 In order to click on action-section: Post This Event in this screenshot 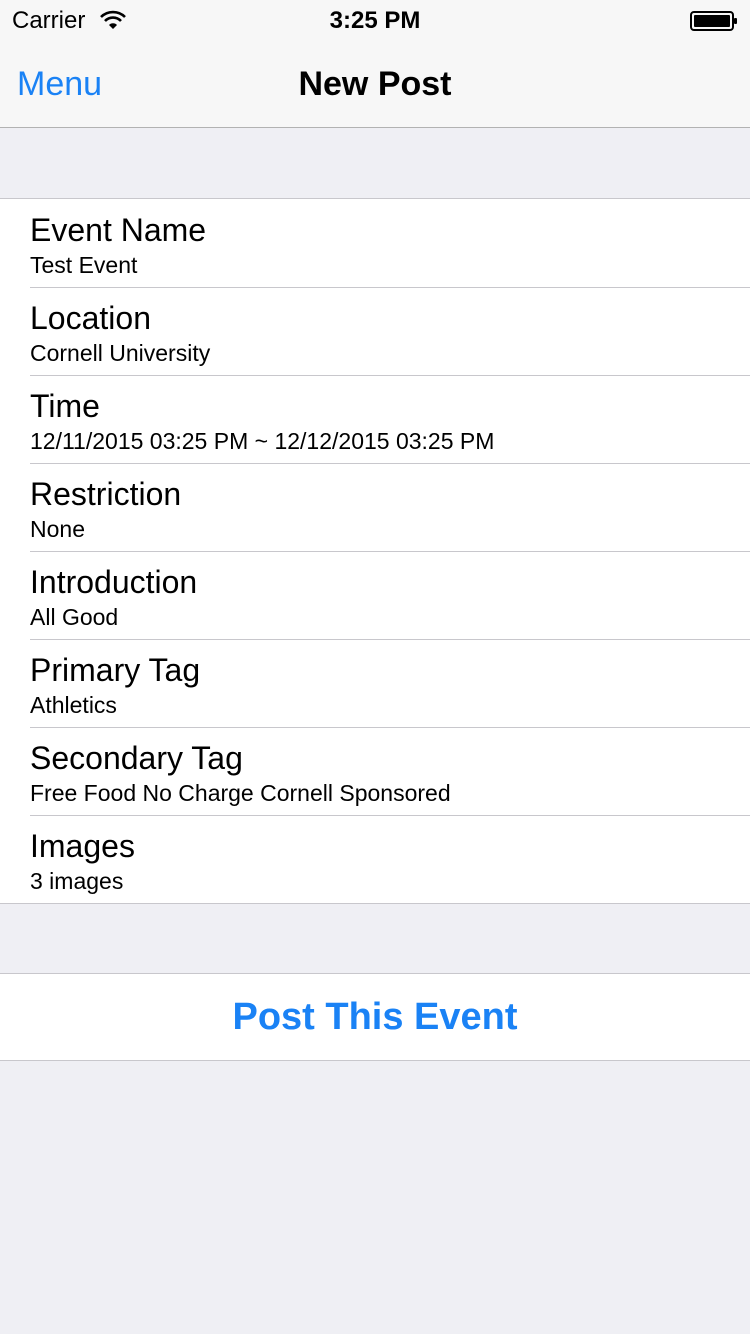, I will do `click(375, 1017)`.